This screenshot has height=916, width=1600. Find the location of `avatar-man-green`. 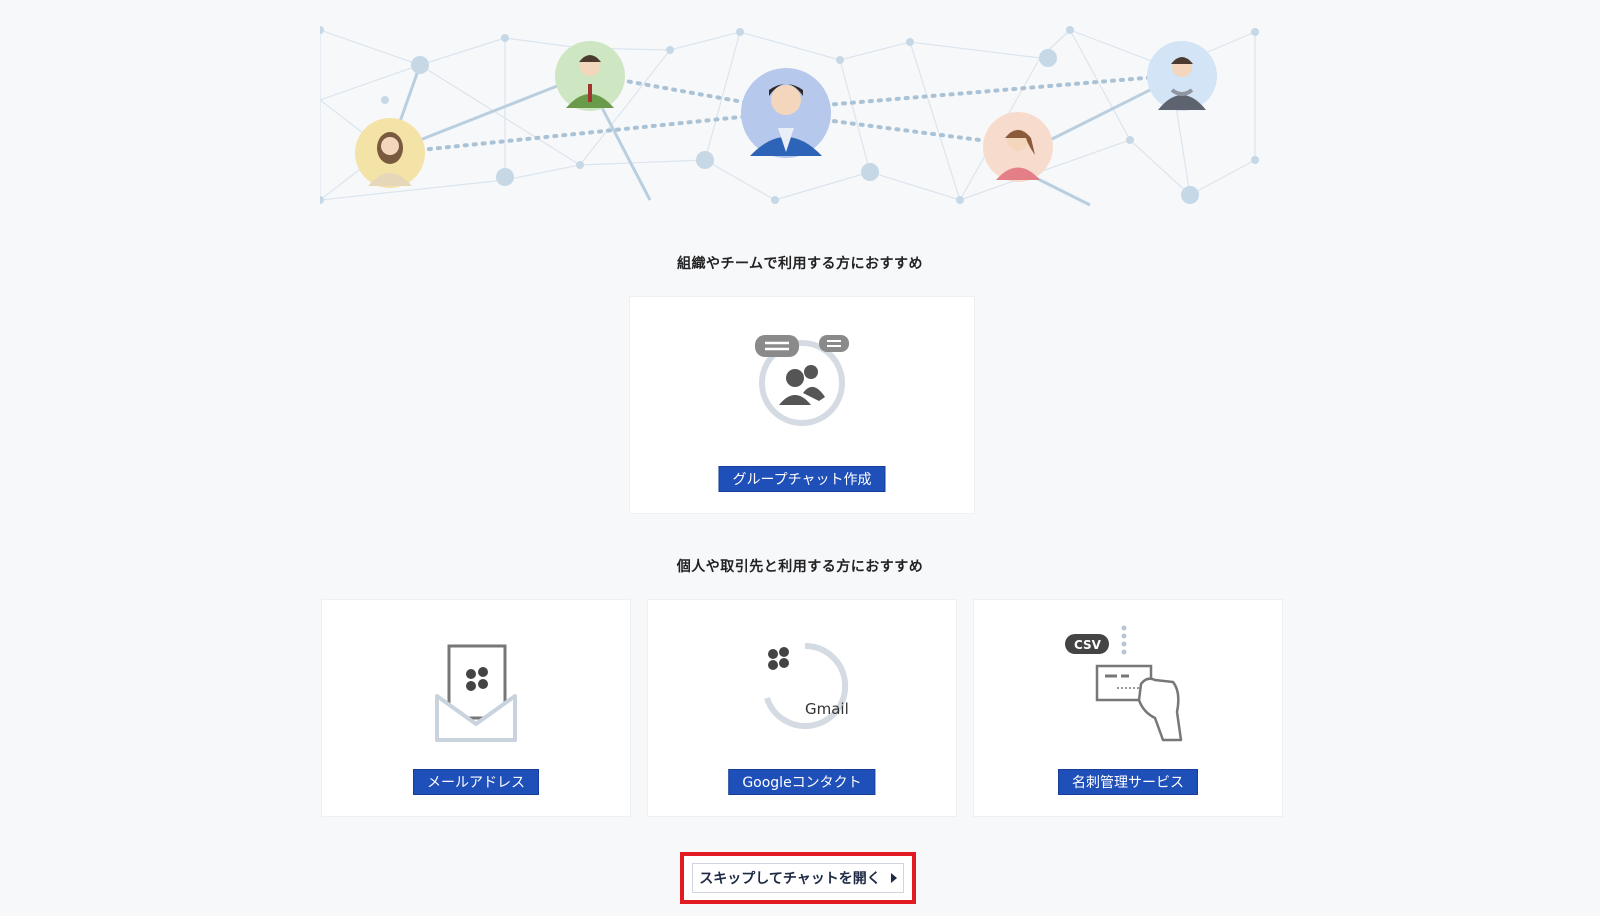

avatar-man-green is located at coordinates (590, 76).